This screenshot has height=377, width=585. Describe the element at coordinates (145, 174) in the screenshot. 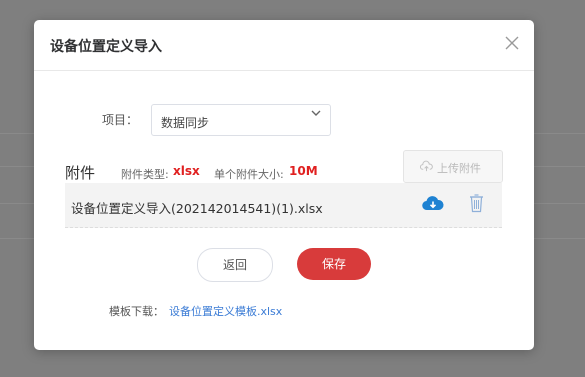

I see `attachment-type-label: 附件类型:` at that location.